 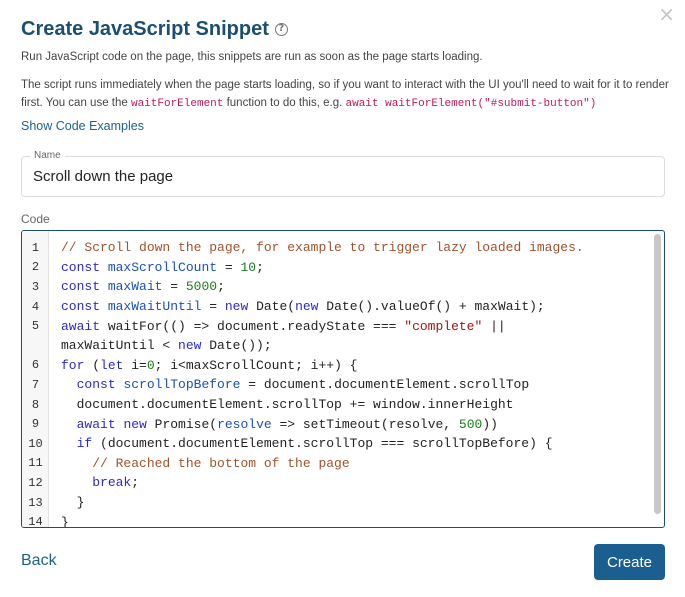 I want to click on code-line: 13 }, so click(x=343, y=503).